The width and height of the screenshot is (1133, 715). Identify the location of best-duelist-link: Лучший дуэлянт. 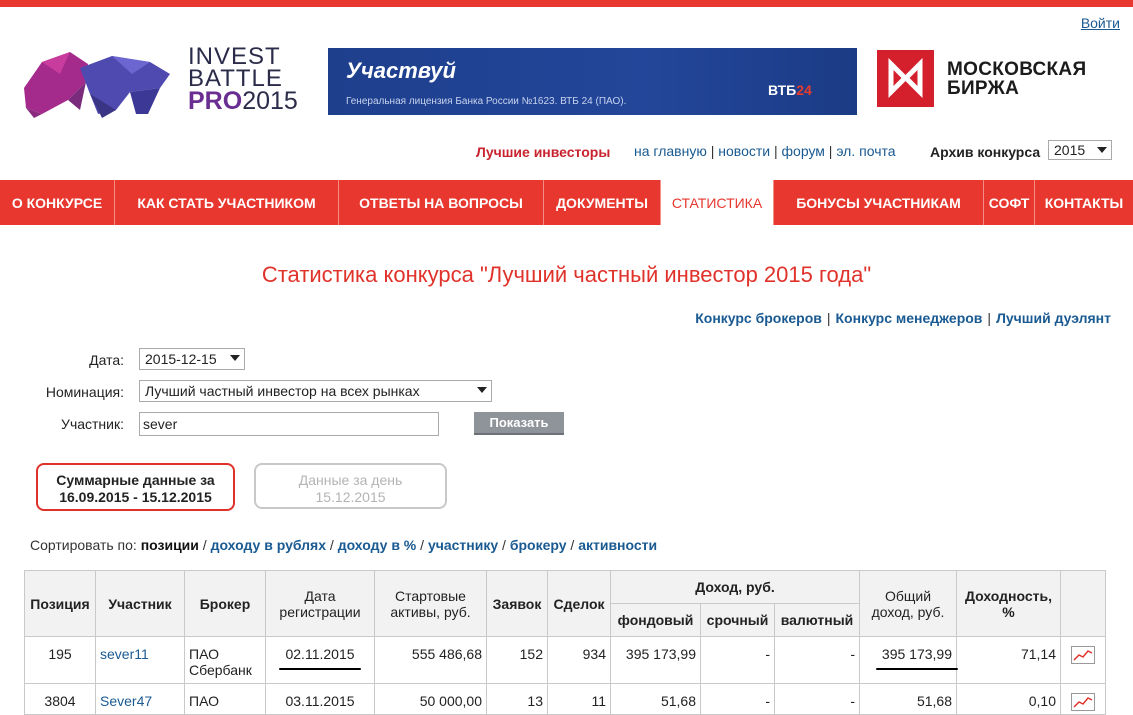
(1053, 318).